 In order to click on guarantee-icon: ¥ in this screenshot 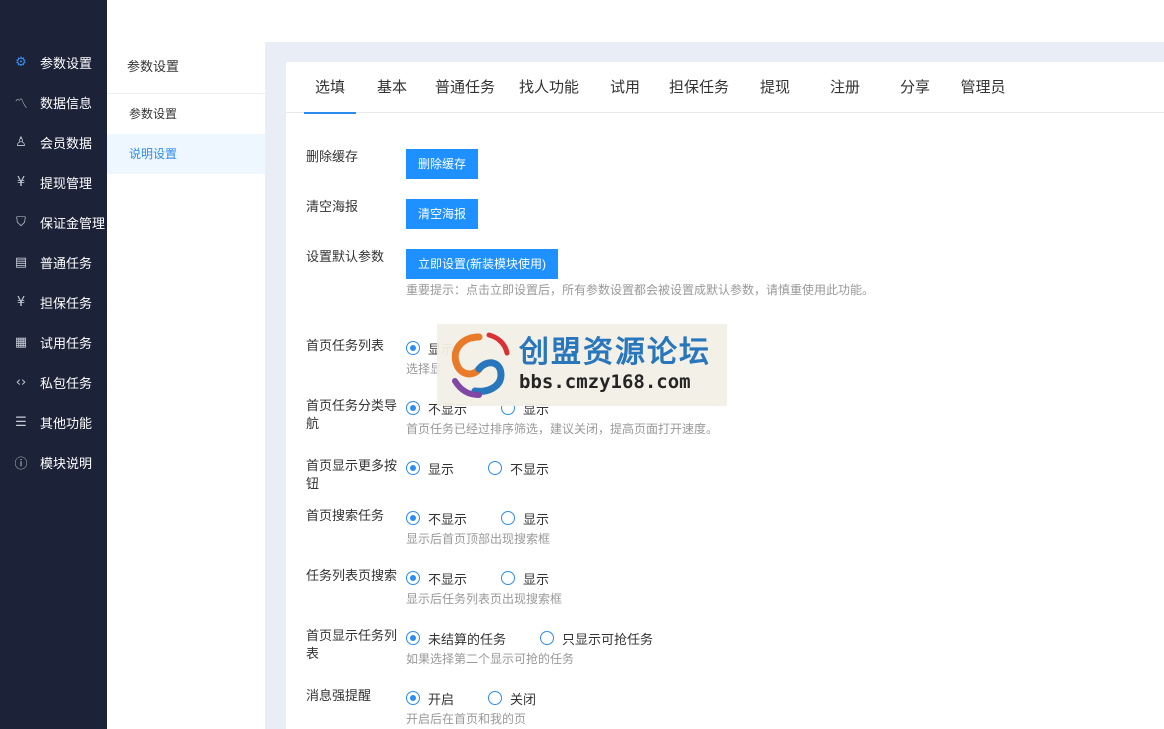, I will do `click(21, 302)`.